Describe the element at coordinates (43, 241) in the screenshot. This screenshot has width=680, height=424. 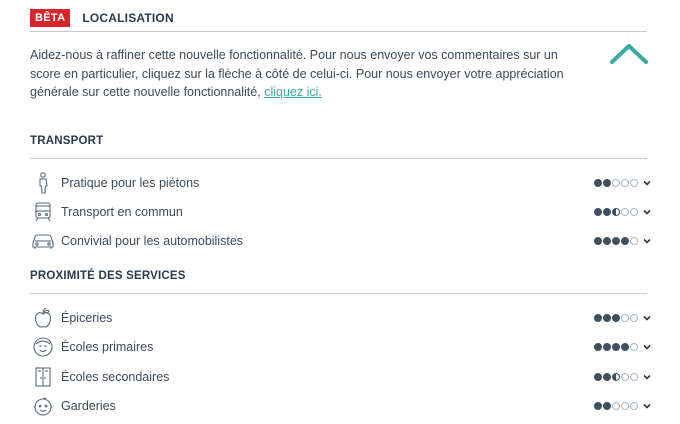
I see `car-icon` at that location.